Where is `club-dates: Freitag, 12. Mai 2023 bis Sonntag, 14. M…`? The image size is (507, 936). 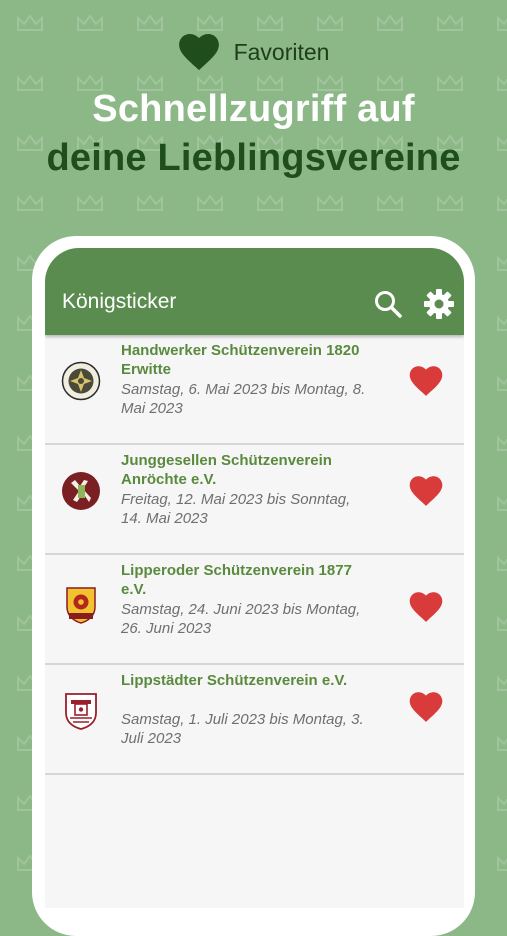 club-dates: Freitag, 12. Mai 2023 bis Sonntag, 14. M… is located at coordinates (236, 509).